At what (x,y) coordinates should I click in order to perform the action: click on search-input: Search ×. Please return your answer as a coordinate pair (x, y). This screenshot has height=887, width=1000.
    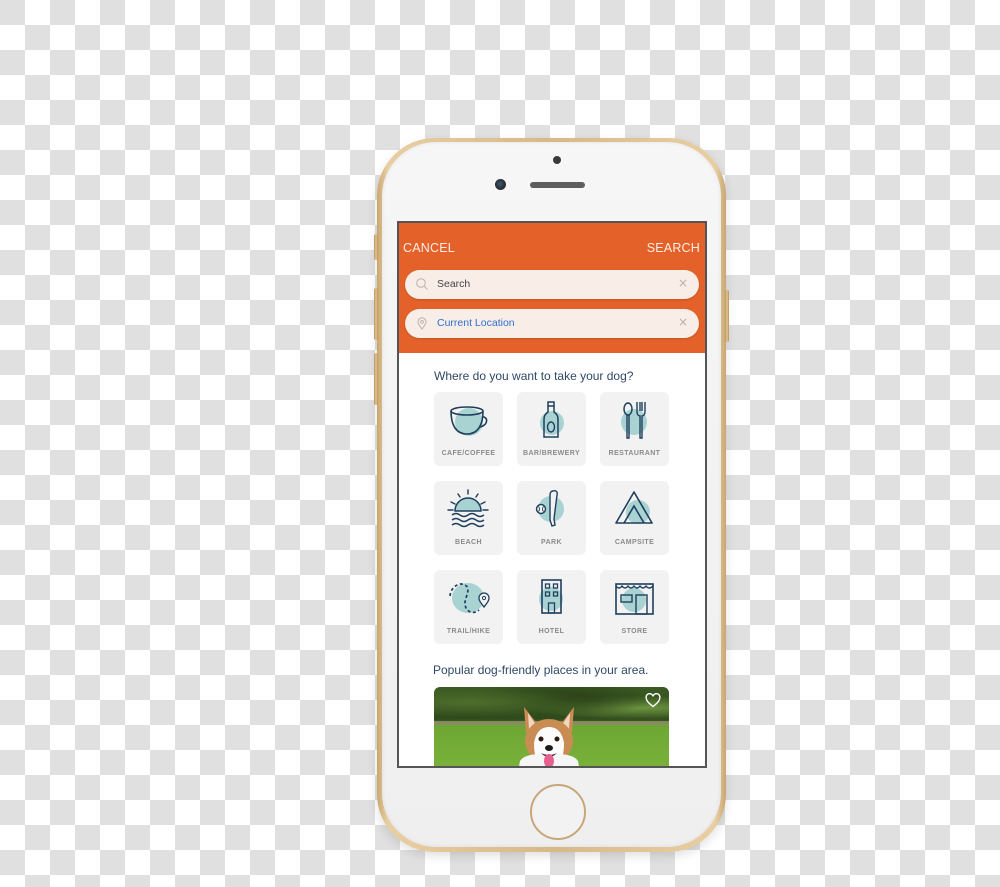
    Looking at the image, I should click on (552, 284).